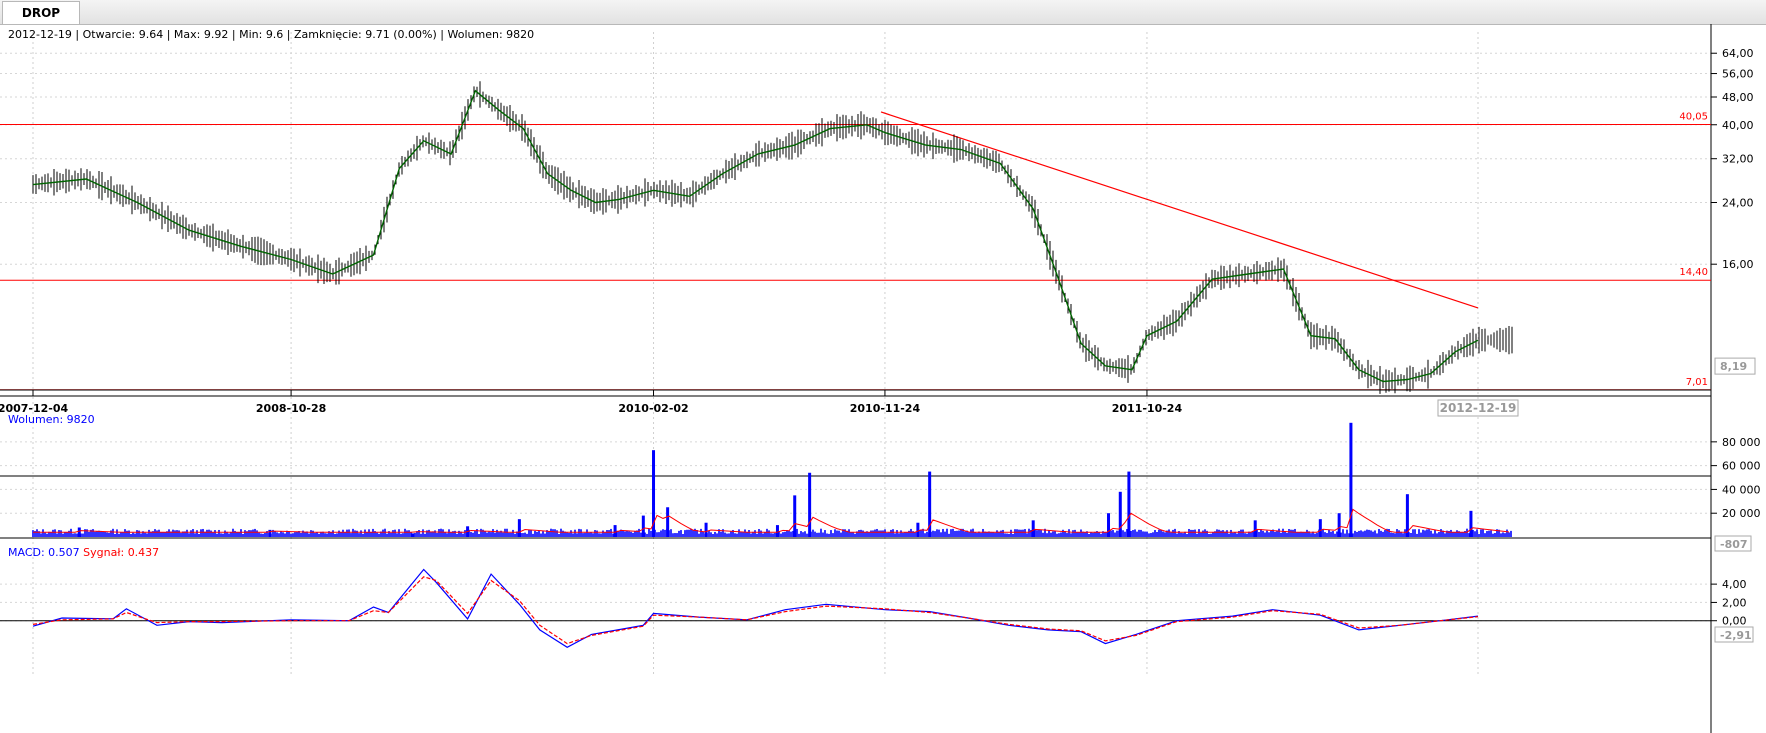 This screenshot has width=1766, height=733. I want to click on volume-last-label: -807, so click(1734, 544).